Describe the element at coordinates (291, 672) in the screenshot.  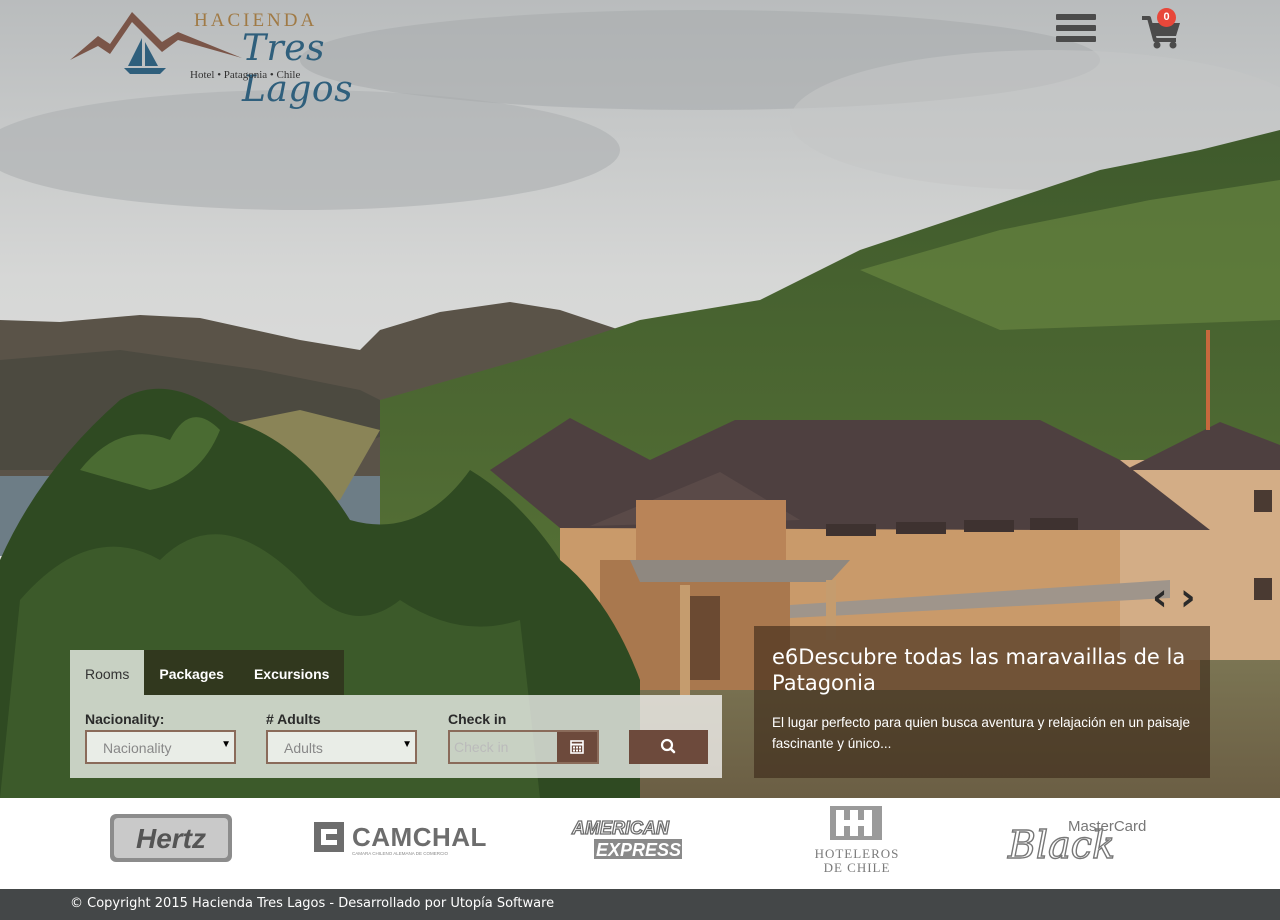
I see `tab-excursions: Excursions` at that location.